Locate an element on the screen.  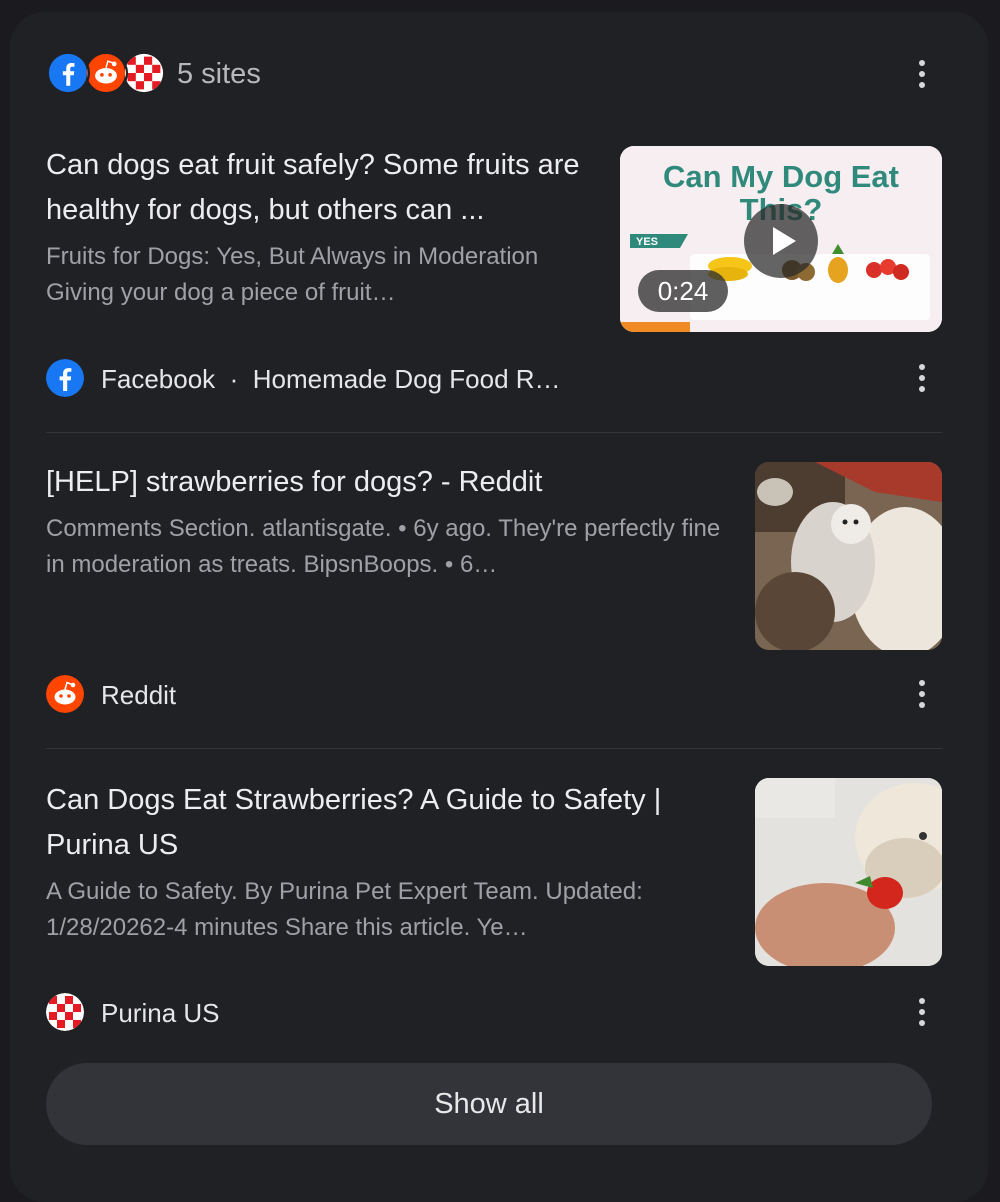
play-button is located at coordinates (781, 241).